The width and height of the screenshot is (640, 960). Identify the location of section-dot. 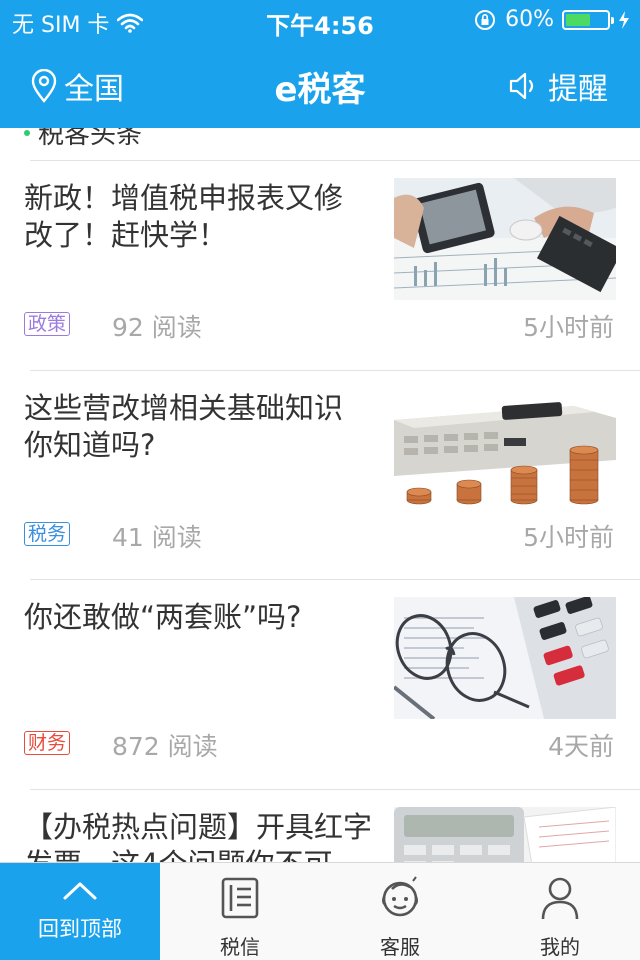
(27, 132).